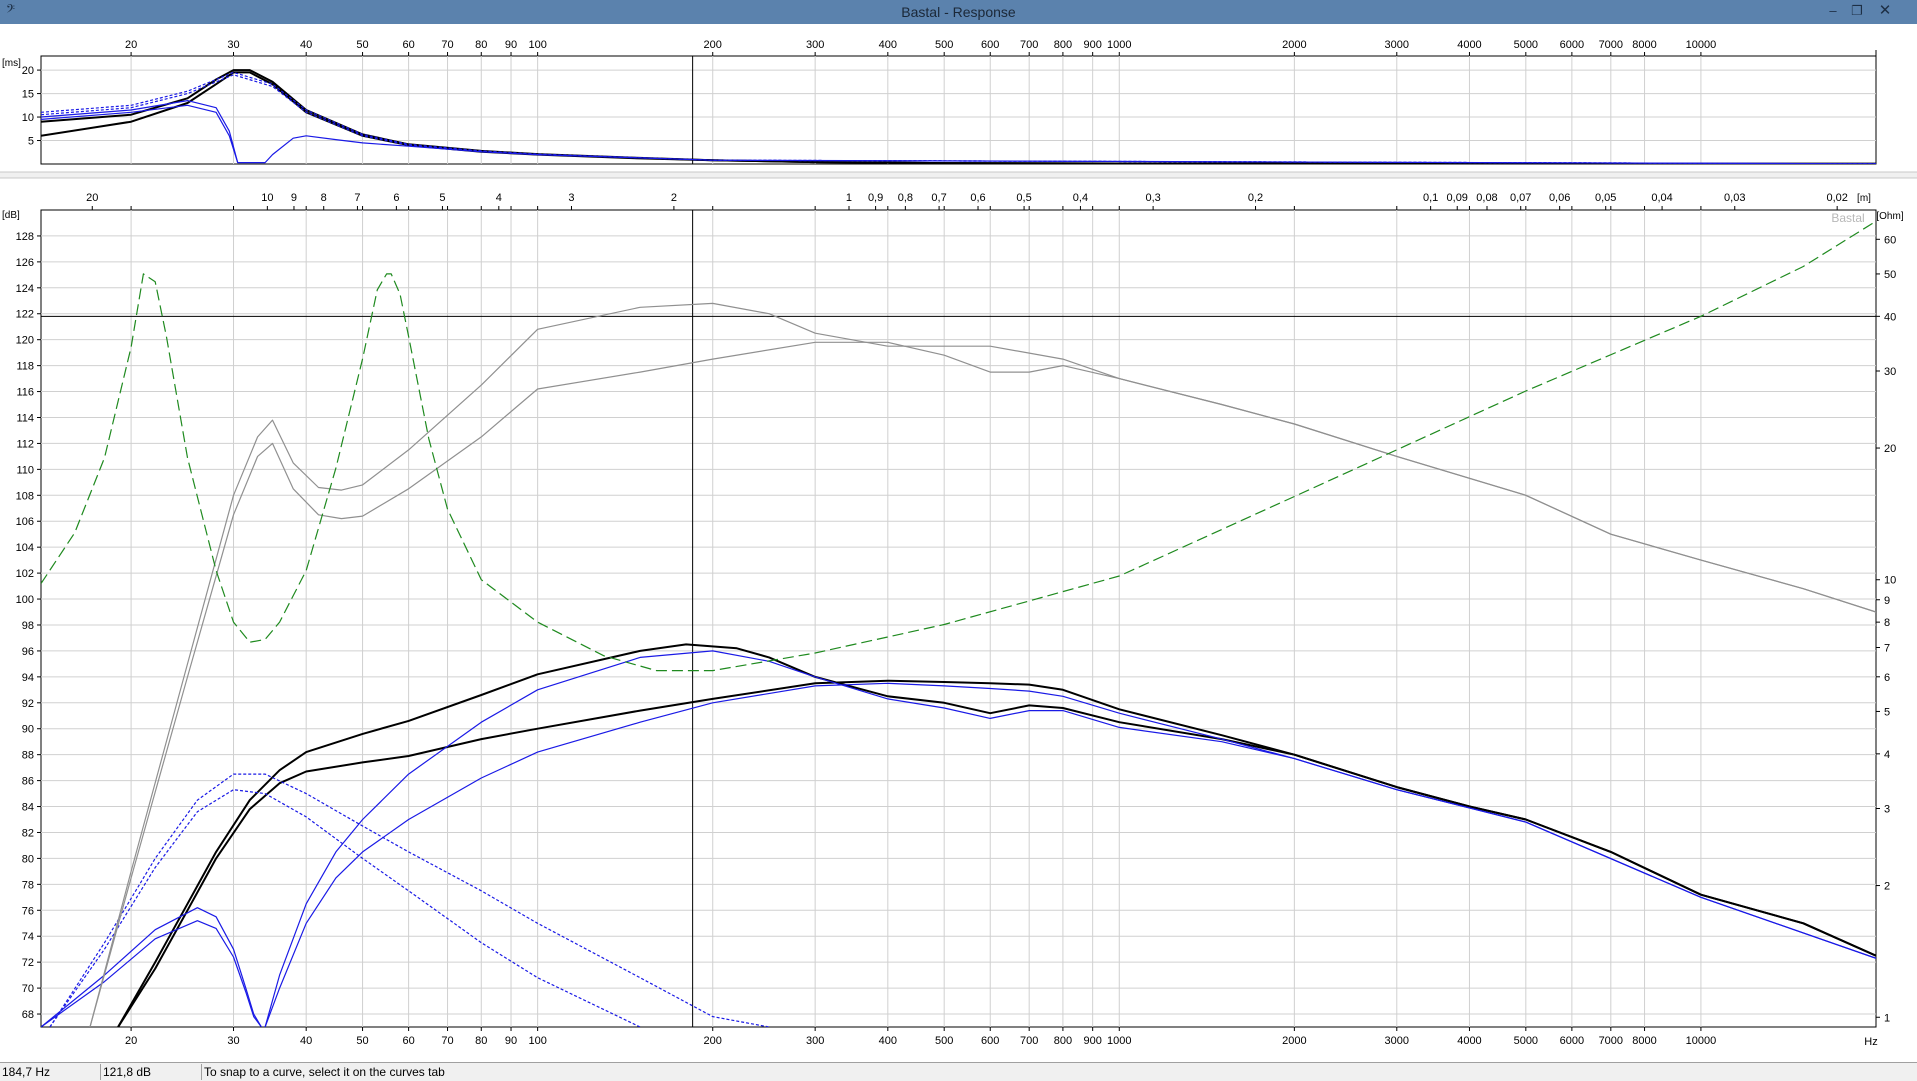 Image resolution: width=1917 pixels, height=1081 pixels. I want to click on y-tick-label: 112, so click(25, 444).